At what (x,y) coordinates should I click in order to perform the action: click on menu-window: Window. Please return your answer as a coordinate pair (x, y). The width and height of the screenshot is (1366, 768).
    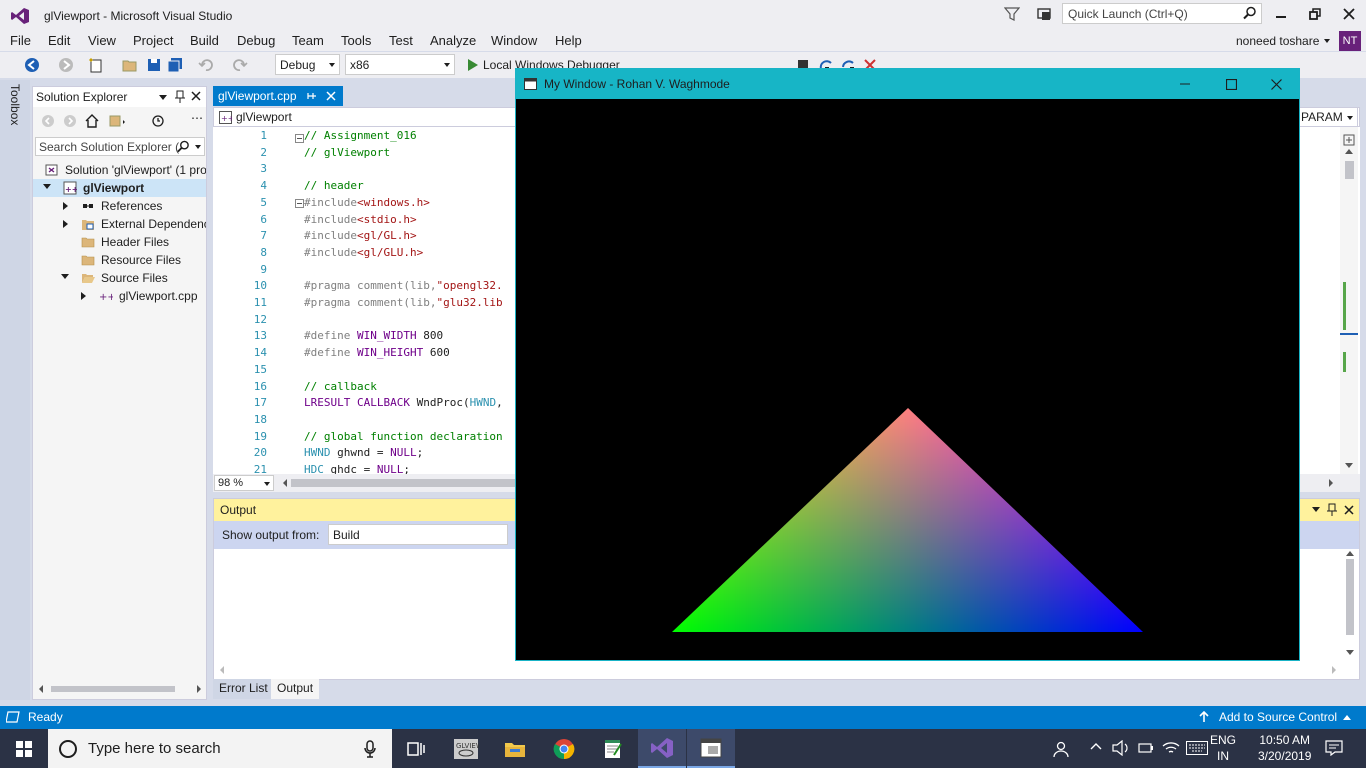
    Looking at the image, I should click on (514, 40).